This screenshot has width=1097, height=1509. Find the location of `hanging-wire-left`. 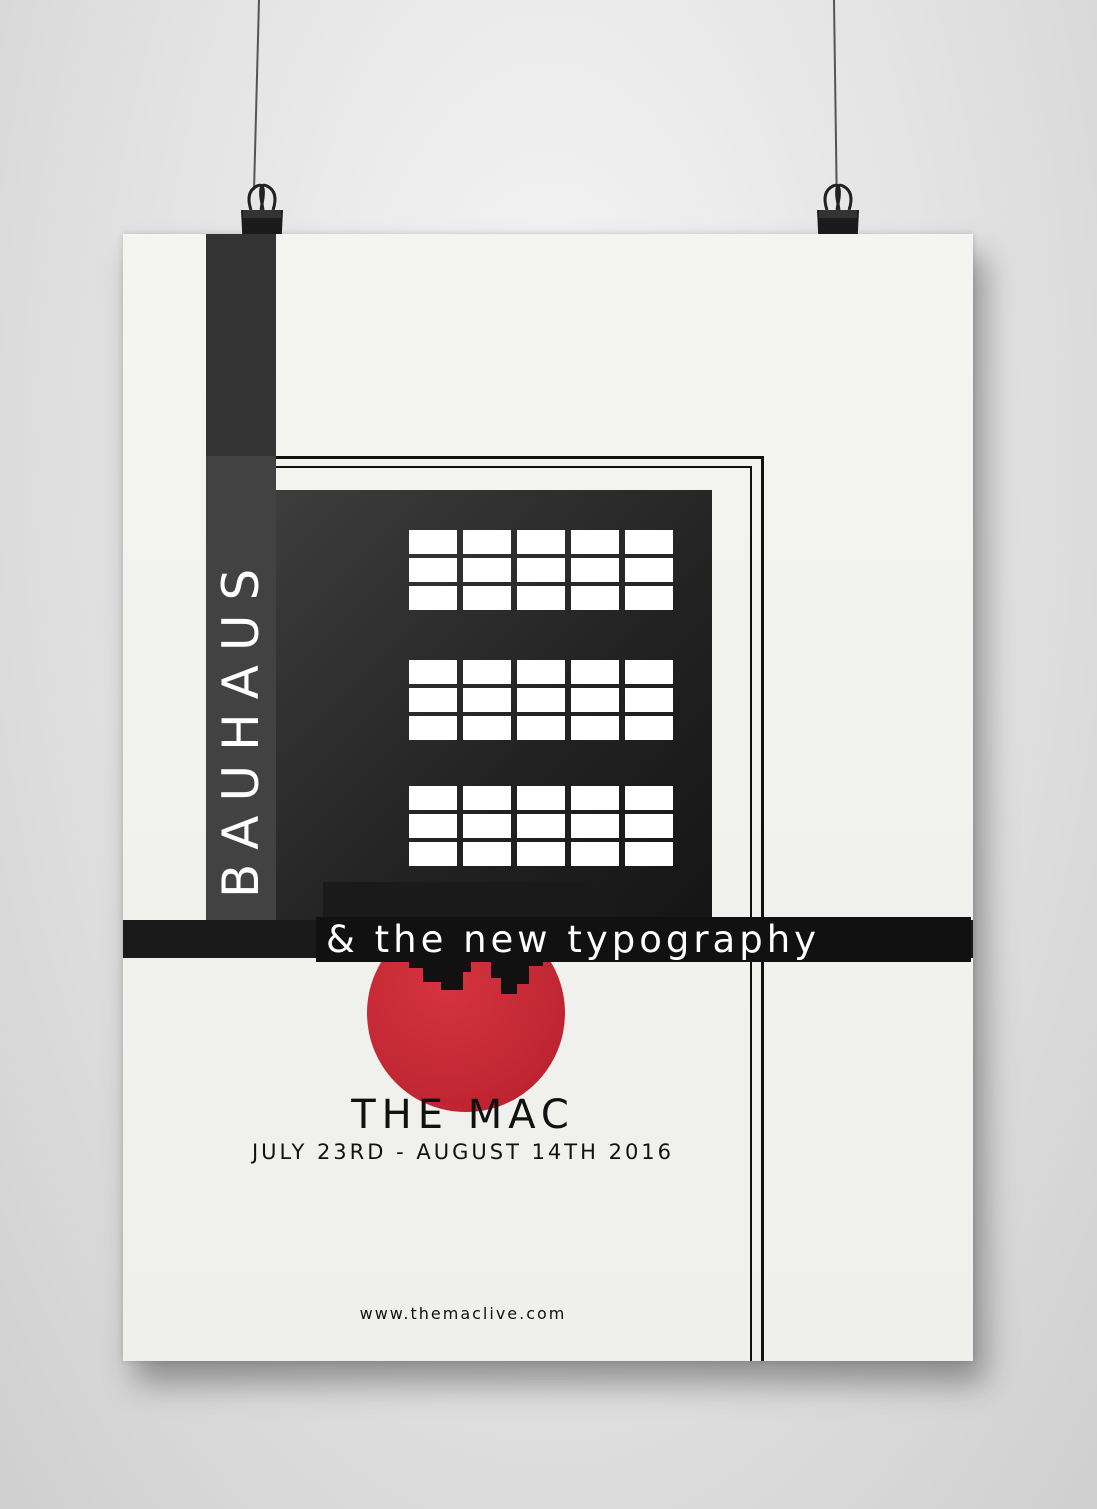

hanging-wire-left is located at coordinates (256, 95).